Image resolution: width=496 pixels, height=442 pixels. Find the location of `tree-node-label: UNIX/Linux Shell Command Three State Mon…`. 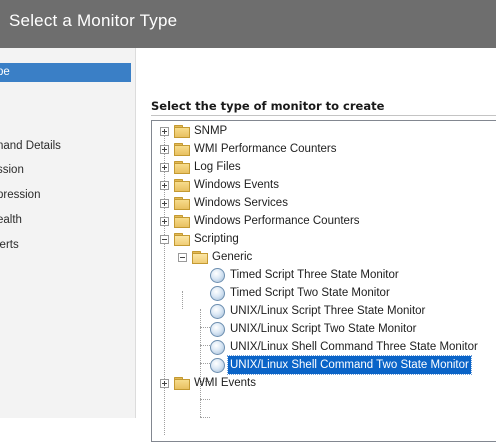

tree-node-label: UNIX/Linux Shell Command Three State Mon… is located at coordinates (354, 347).